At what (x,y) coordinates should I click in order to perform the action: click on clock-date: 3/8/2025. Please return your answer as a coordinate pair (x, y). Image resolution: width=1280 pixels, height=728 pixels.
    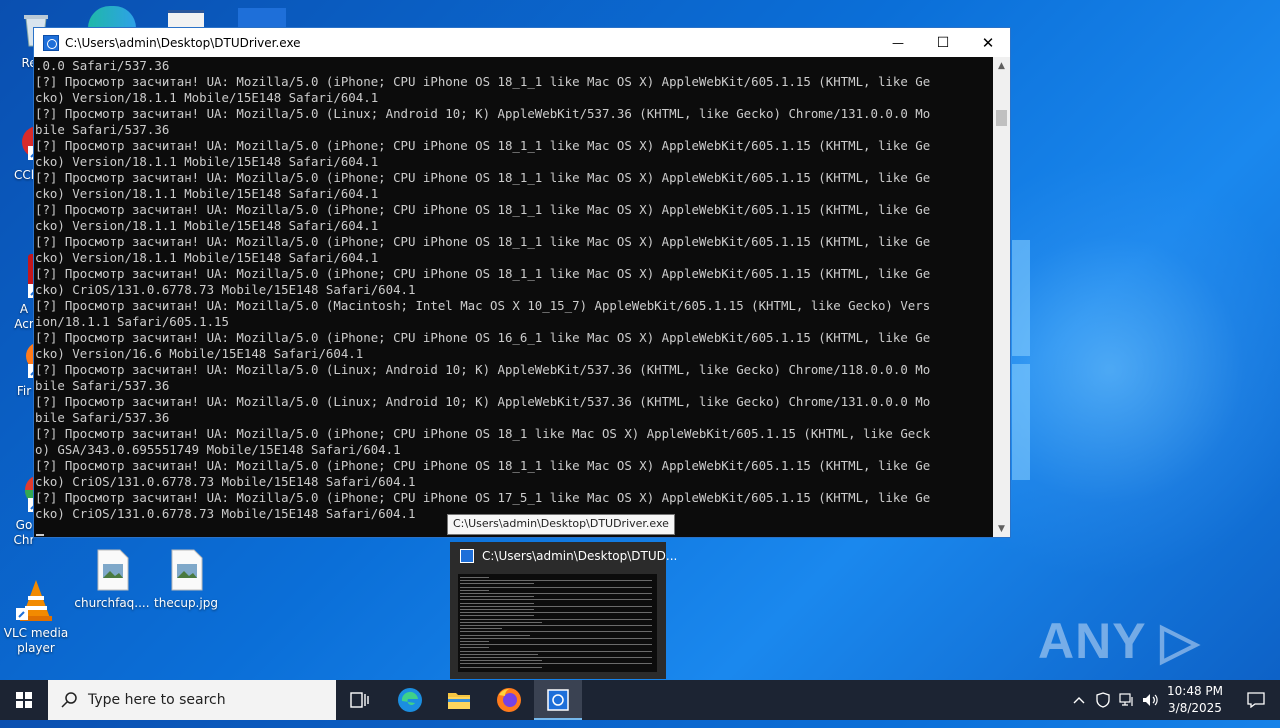
    Looking at the image, I should click on (1195, 708).